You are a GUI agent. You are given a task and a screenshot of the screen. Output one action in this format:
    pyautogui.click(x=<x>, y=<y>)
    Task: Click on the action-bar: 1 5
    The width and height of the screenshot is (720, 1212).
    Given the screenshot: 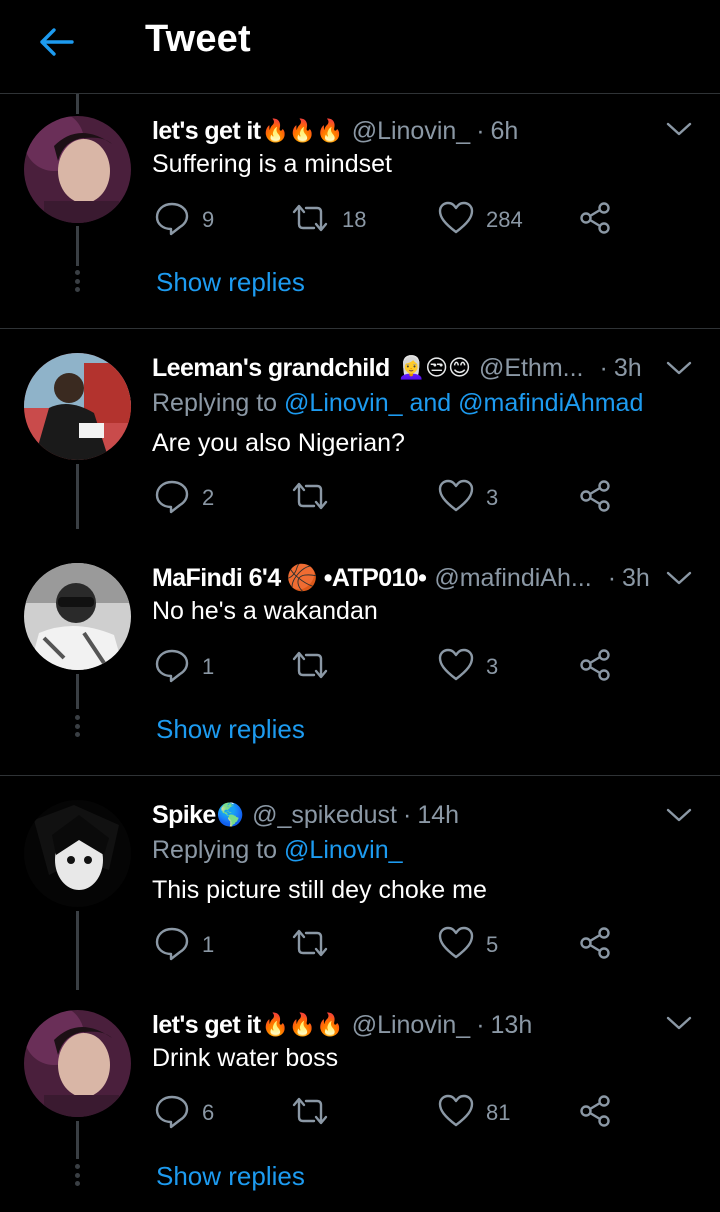 What is the action you would take?
    pyautogui.click(x=387, y=945)
    